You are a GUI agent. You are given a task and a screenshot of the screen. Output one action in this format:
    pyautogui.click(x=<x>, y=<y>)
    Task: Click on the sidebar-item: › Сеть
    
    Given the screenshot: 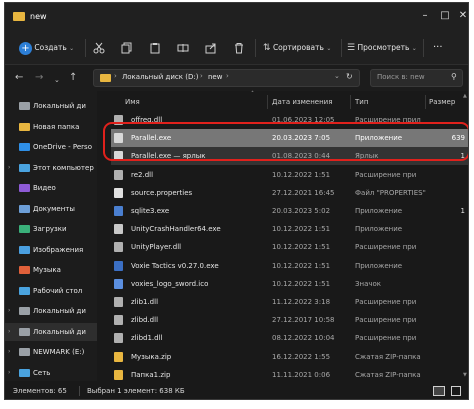 What is the action you would take?
    pyautogui.click(x=51, y=373)
    